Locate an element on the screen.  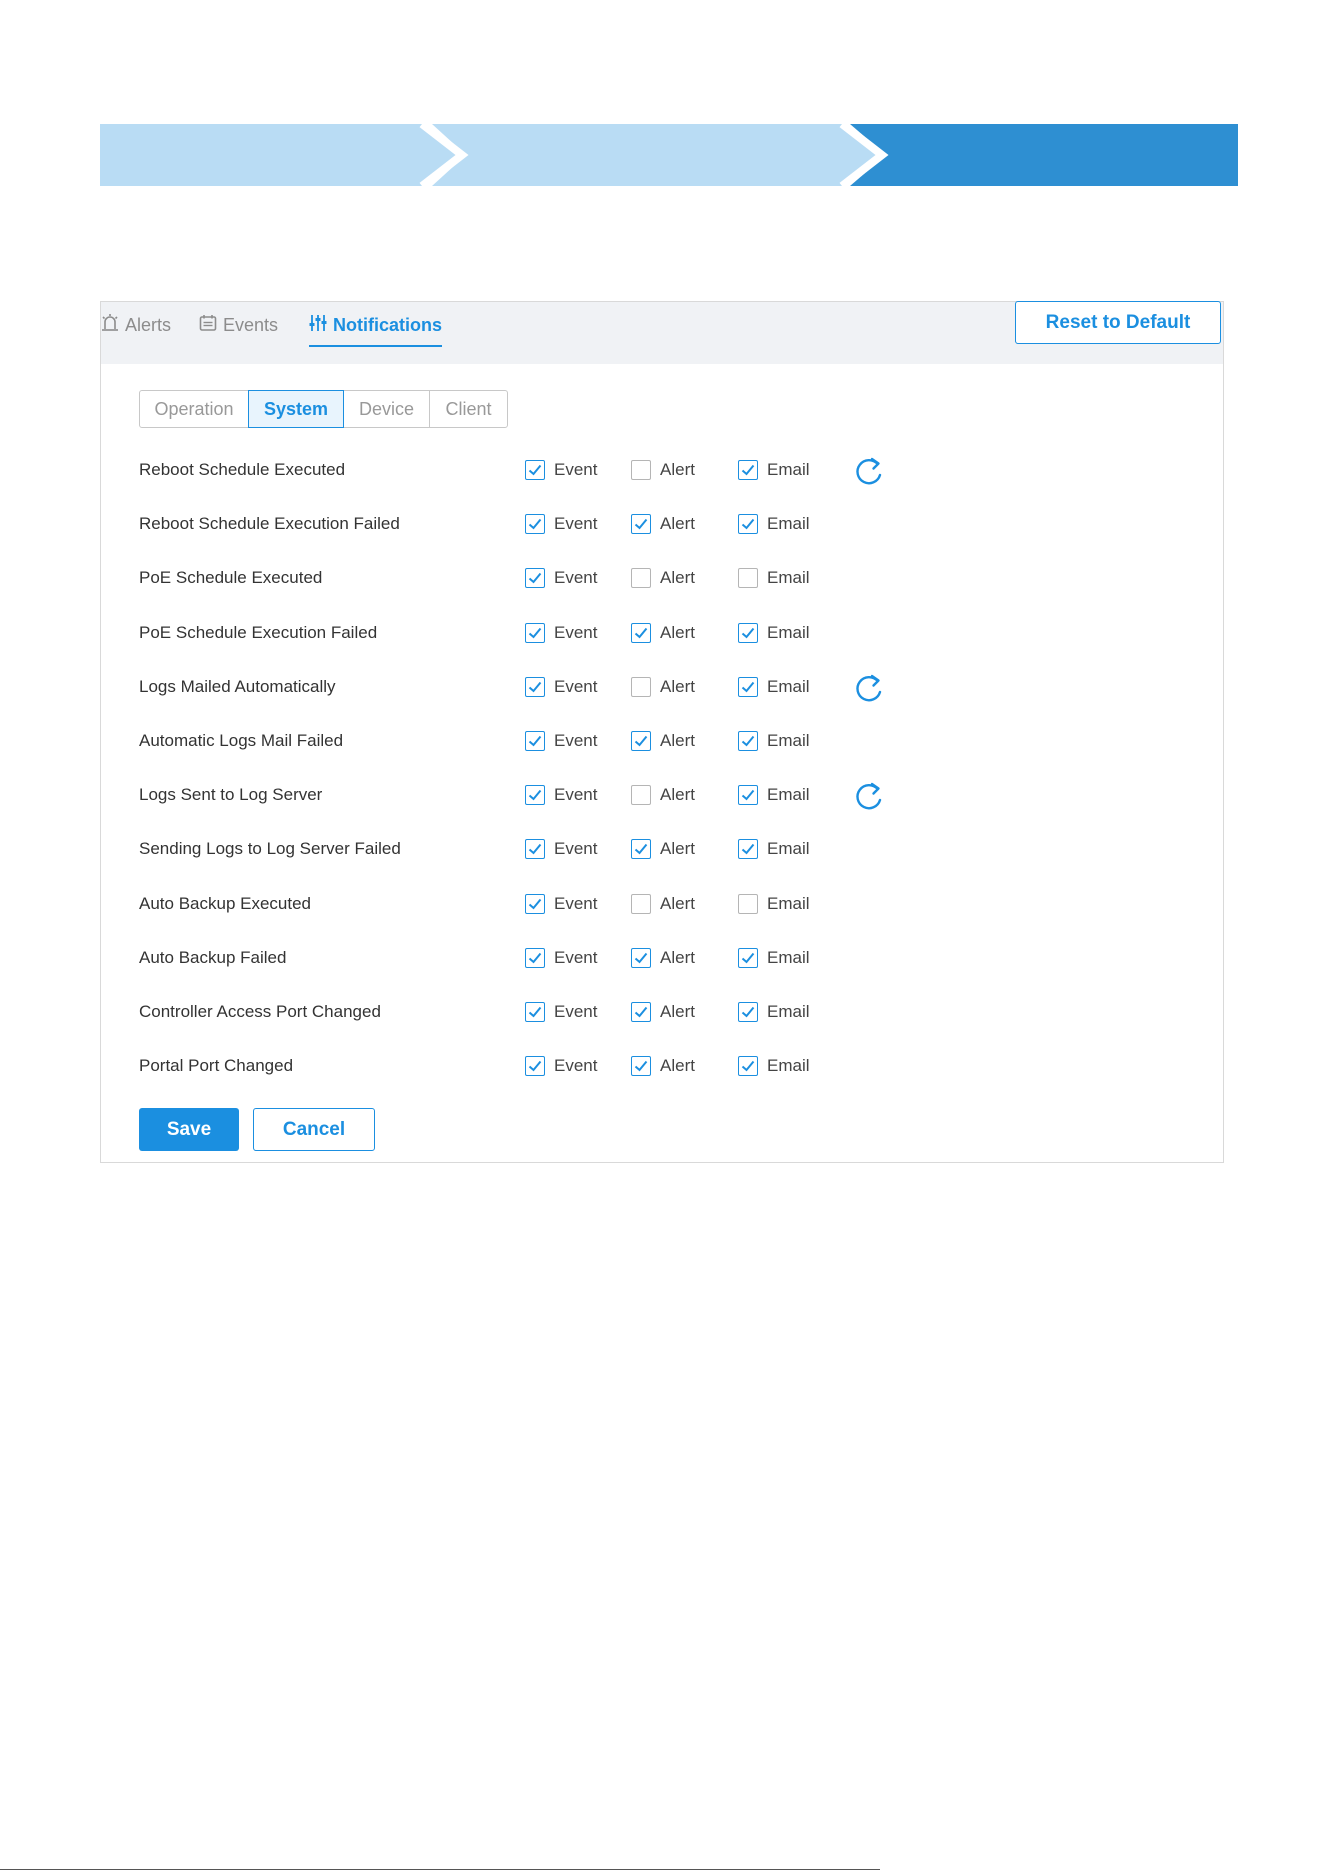
tab-system: System is located at coordinates (296, 409).